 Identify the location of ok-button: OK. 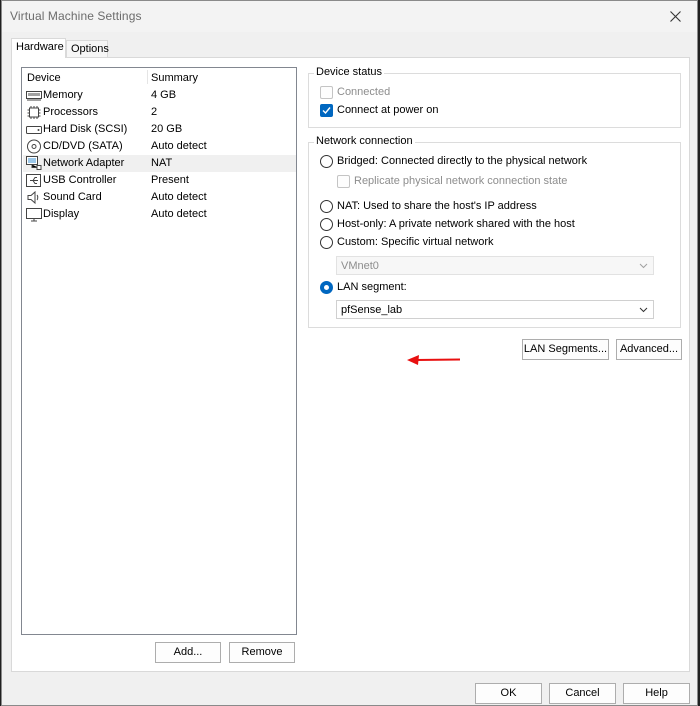
(508, 693).